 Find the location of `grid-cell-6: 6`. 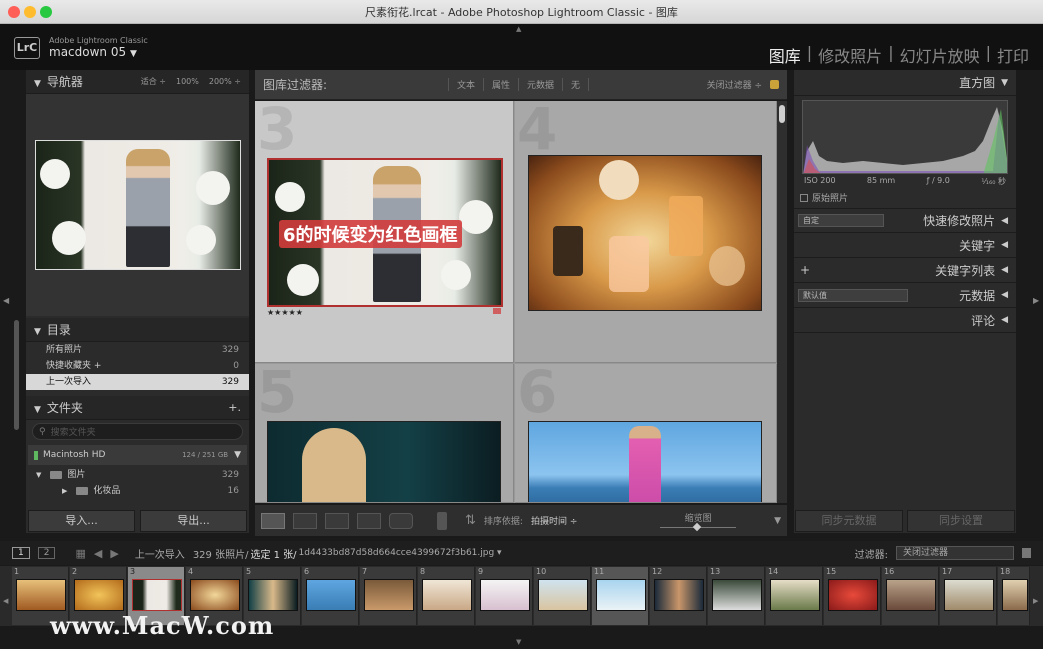

grid-cell-6: 6 is located at coordinates (646, 433).